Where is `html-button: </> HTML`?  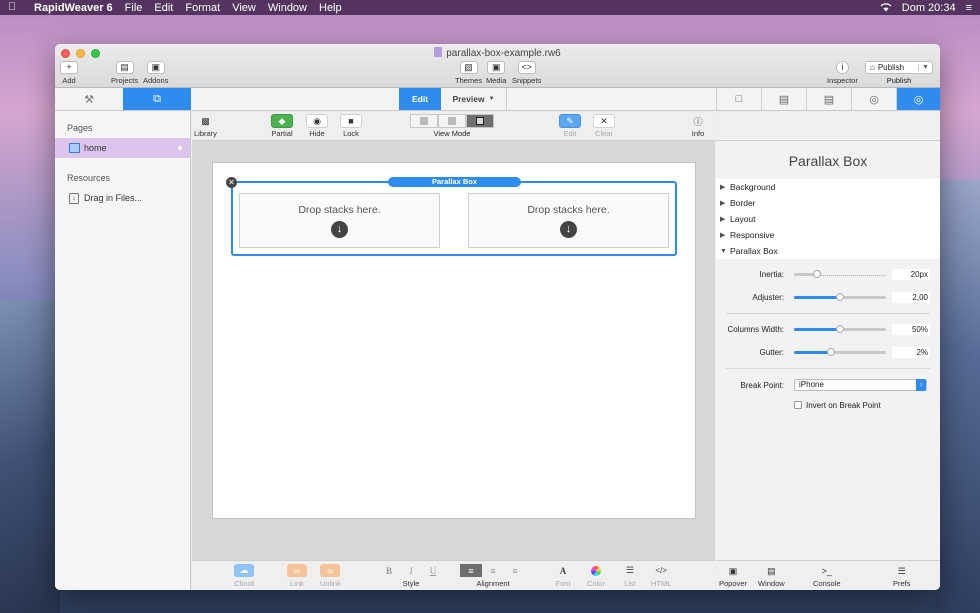
html-button: </> HTML is located at coordinates (661, 576).